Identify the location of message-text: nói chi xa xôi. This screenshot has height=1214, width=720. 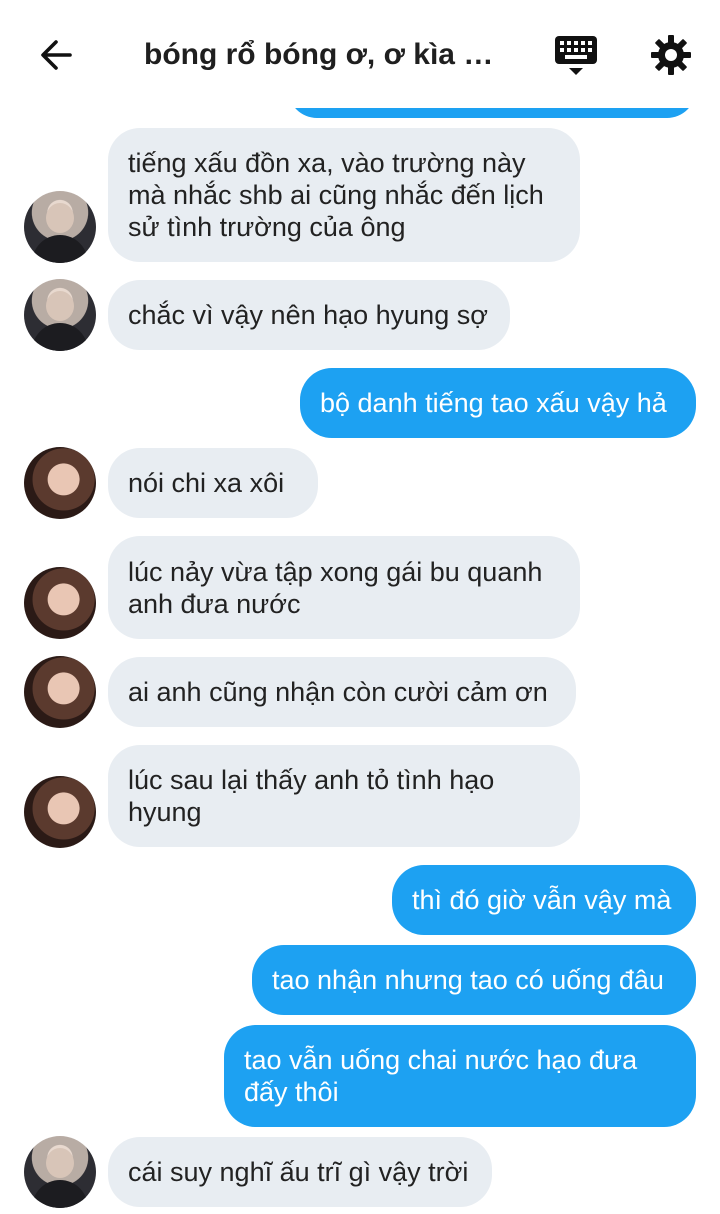
(206, 483).